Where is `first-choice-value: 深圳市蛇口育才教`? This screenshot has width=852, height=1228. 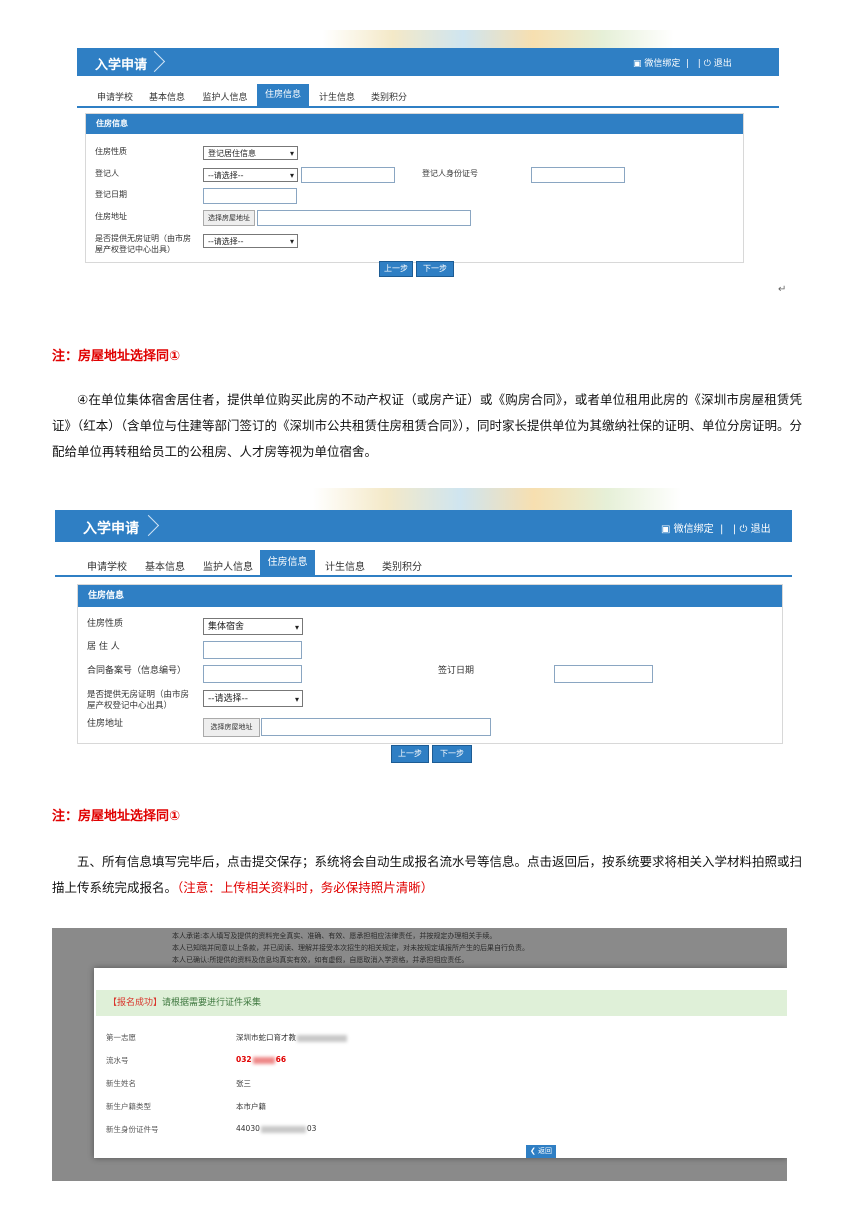 first-choice-value: 深圳市蛇口育才教 is located at coordinates (292, 1037).